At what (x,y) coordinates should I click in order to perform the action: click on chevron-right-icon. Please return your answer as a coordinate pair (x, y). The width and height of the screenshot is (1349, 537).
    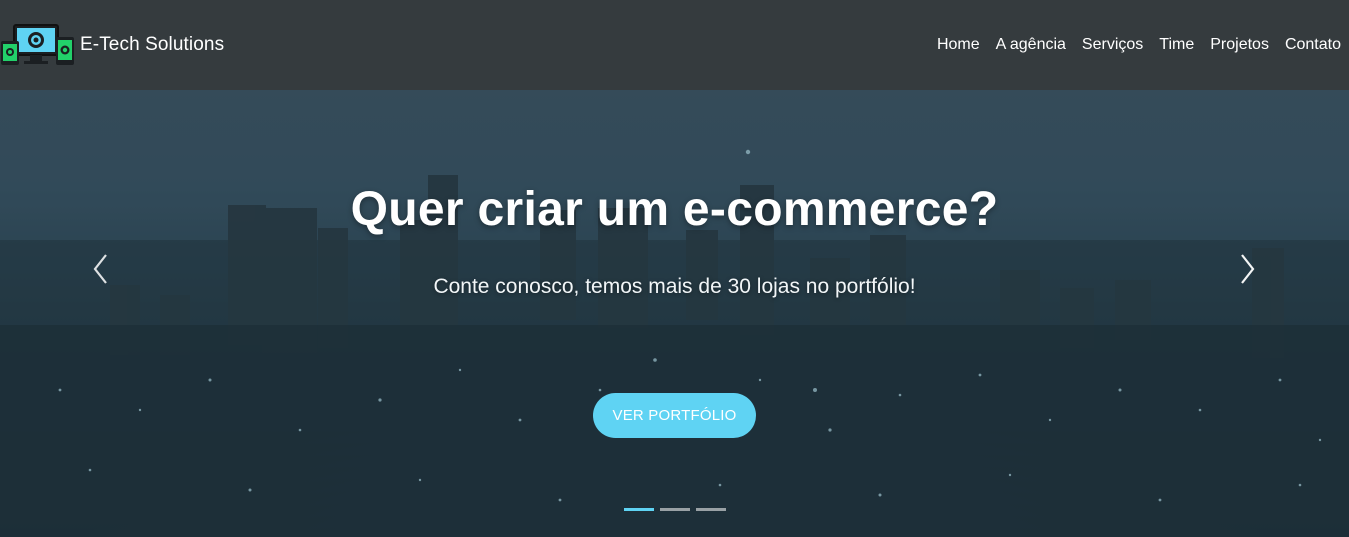
    Looking at the image, I should click on (1248, 269).